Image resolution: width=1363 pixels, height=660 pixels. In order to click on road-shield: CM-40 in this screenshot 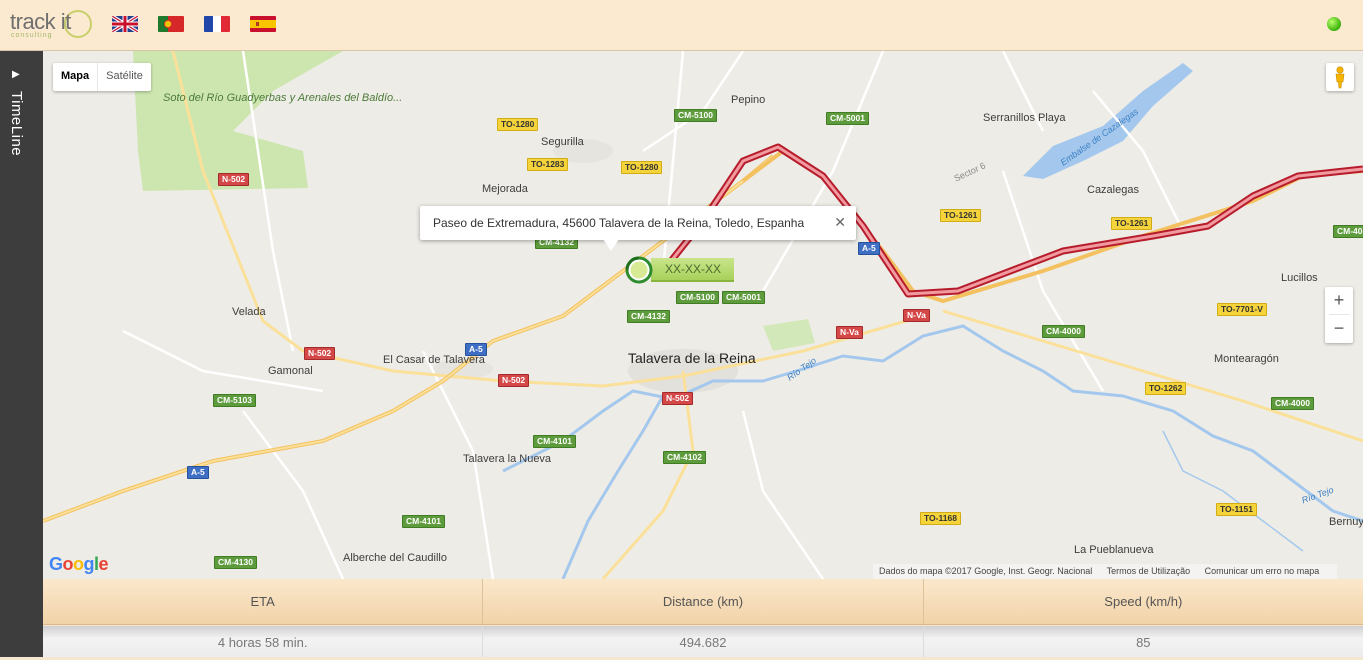, I will do `click(1348, 231)`.